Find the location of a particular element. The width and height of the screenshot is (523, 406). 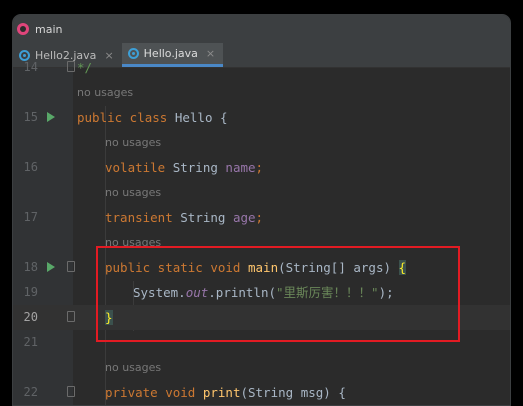

field-name: age is located at coordinates (244, 217).